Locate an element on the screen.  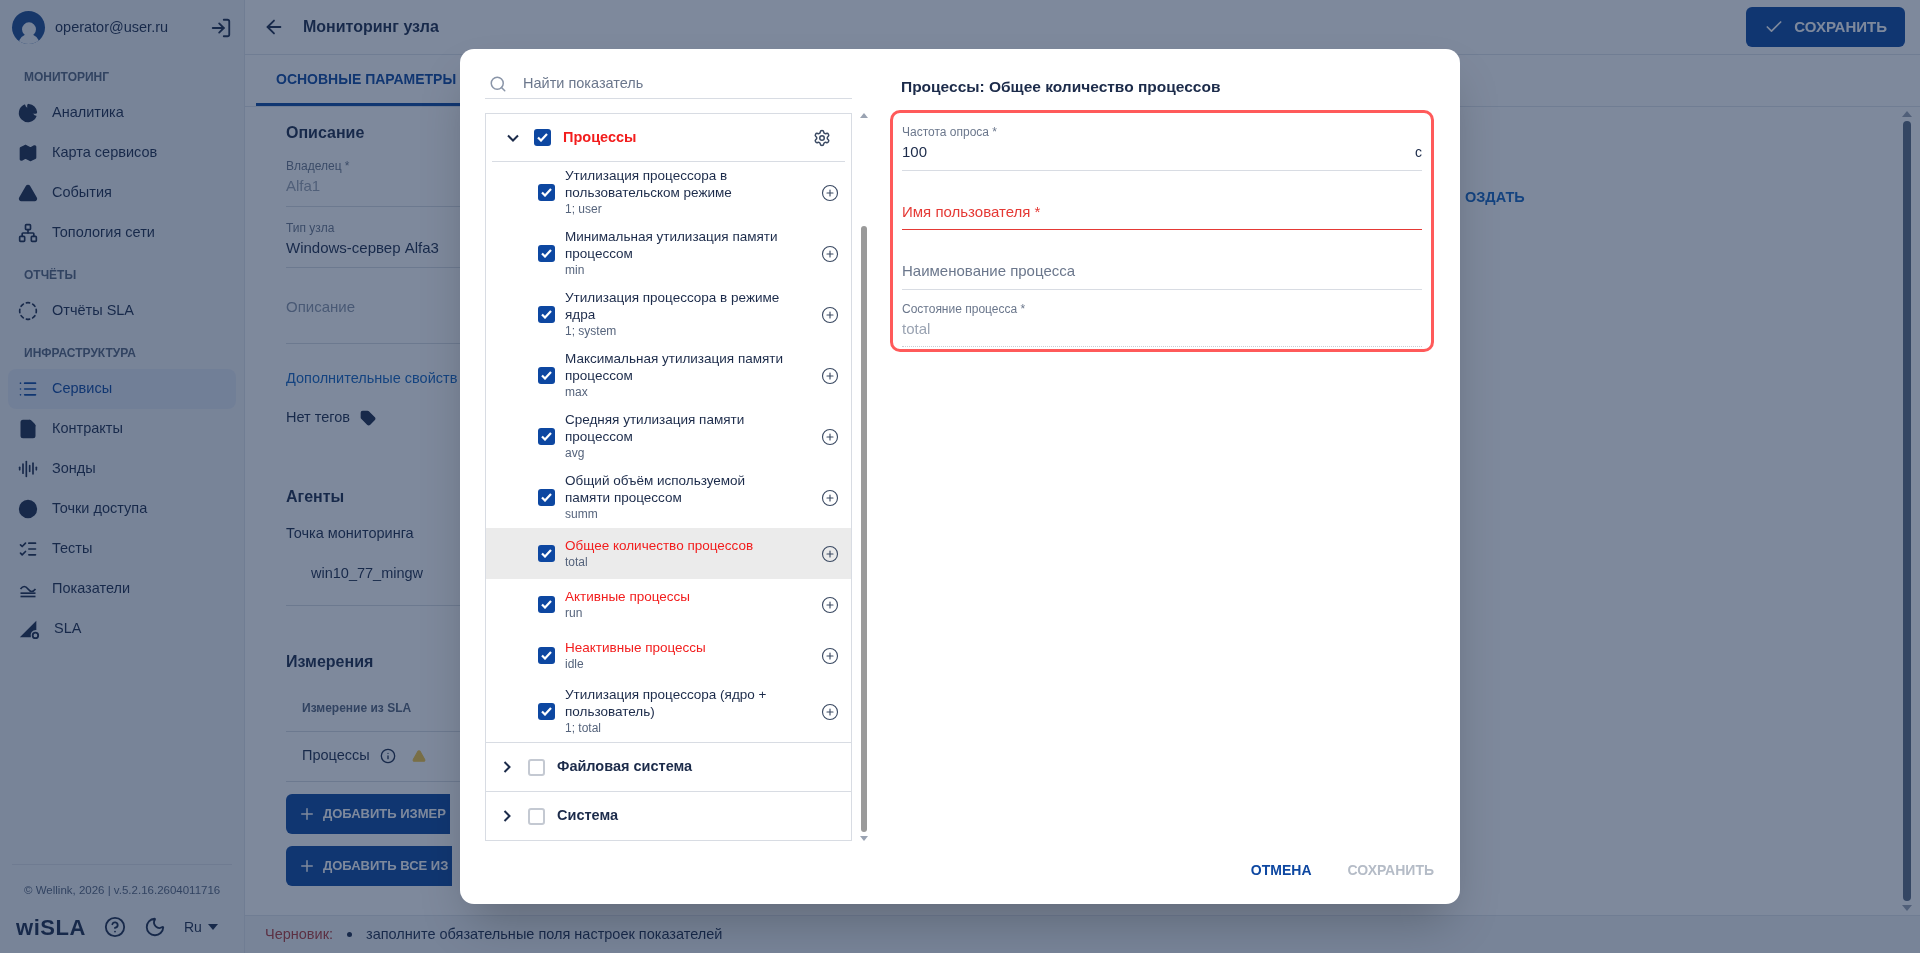
tree-item: Утилизация процессора в режиме ядра 1; system is located at coordinates (668, 314).